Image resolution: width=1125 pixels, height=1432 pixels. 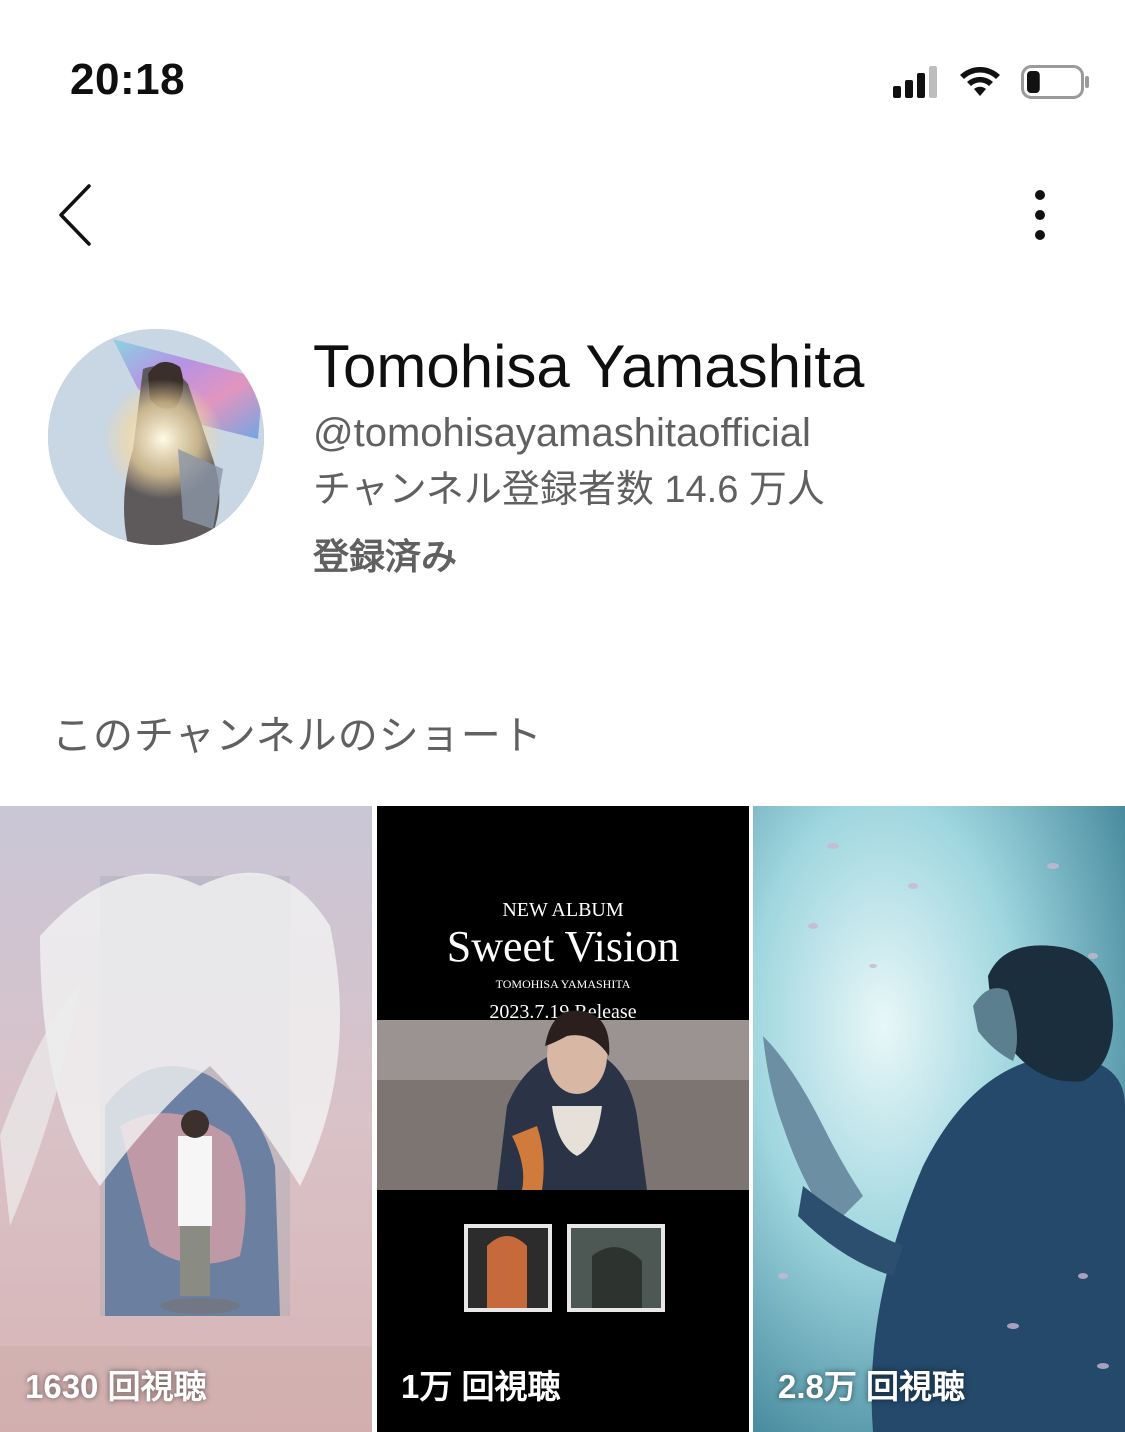 I want to click on short-view-count: 1630 回視聴, so click(x=116, y=1386).